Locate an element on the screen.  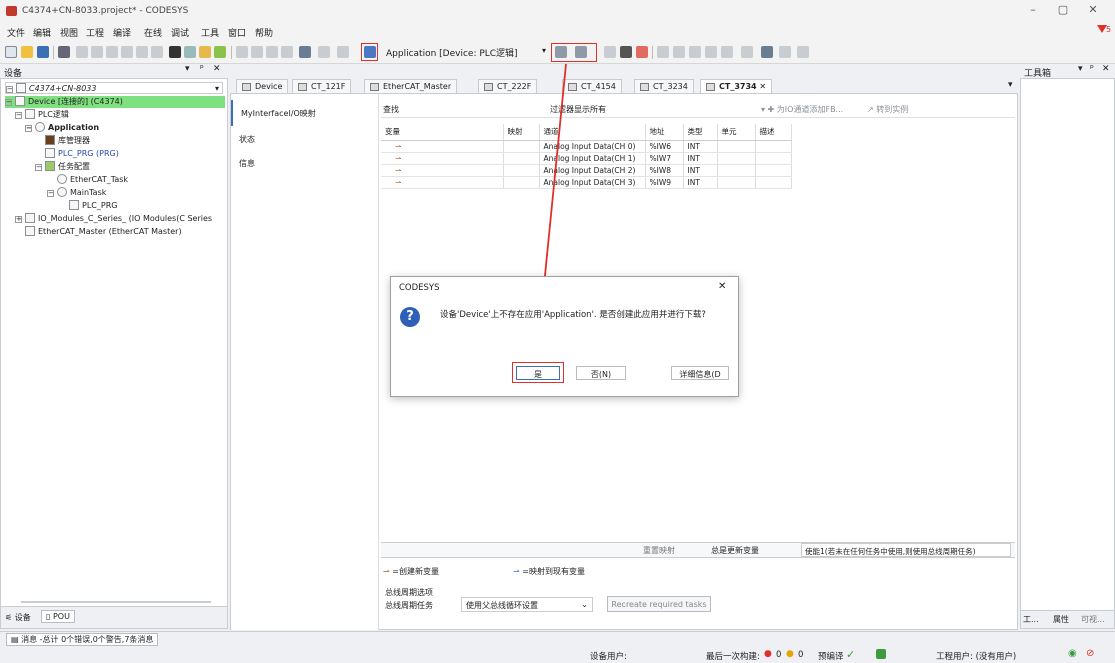
no-button: 否(N) is located at coordinates (601, 373).